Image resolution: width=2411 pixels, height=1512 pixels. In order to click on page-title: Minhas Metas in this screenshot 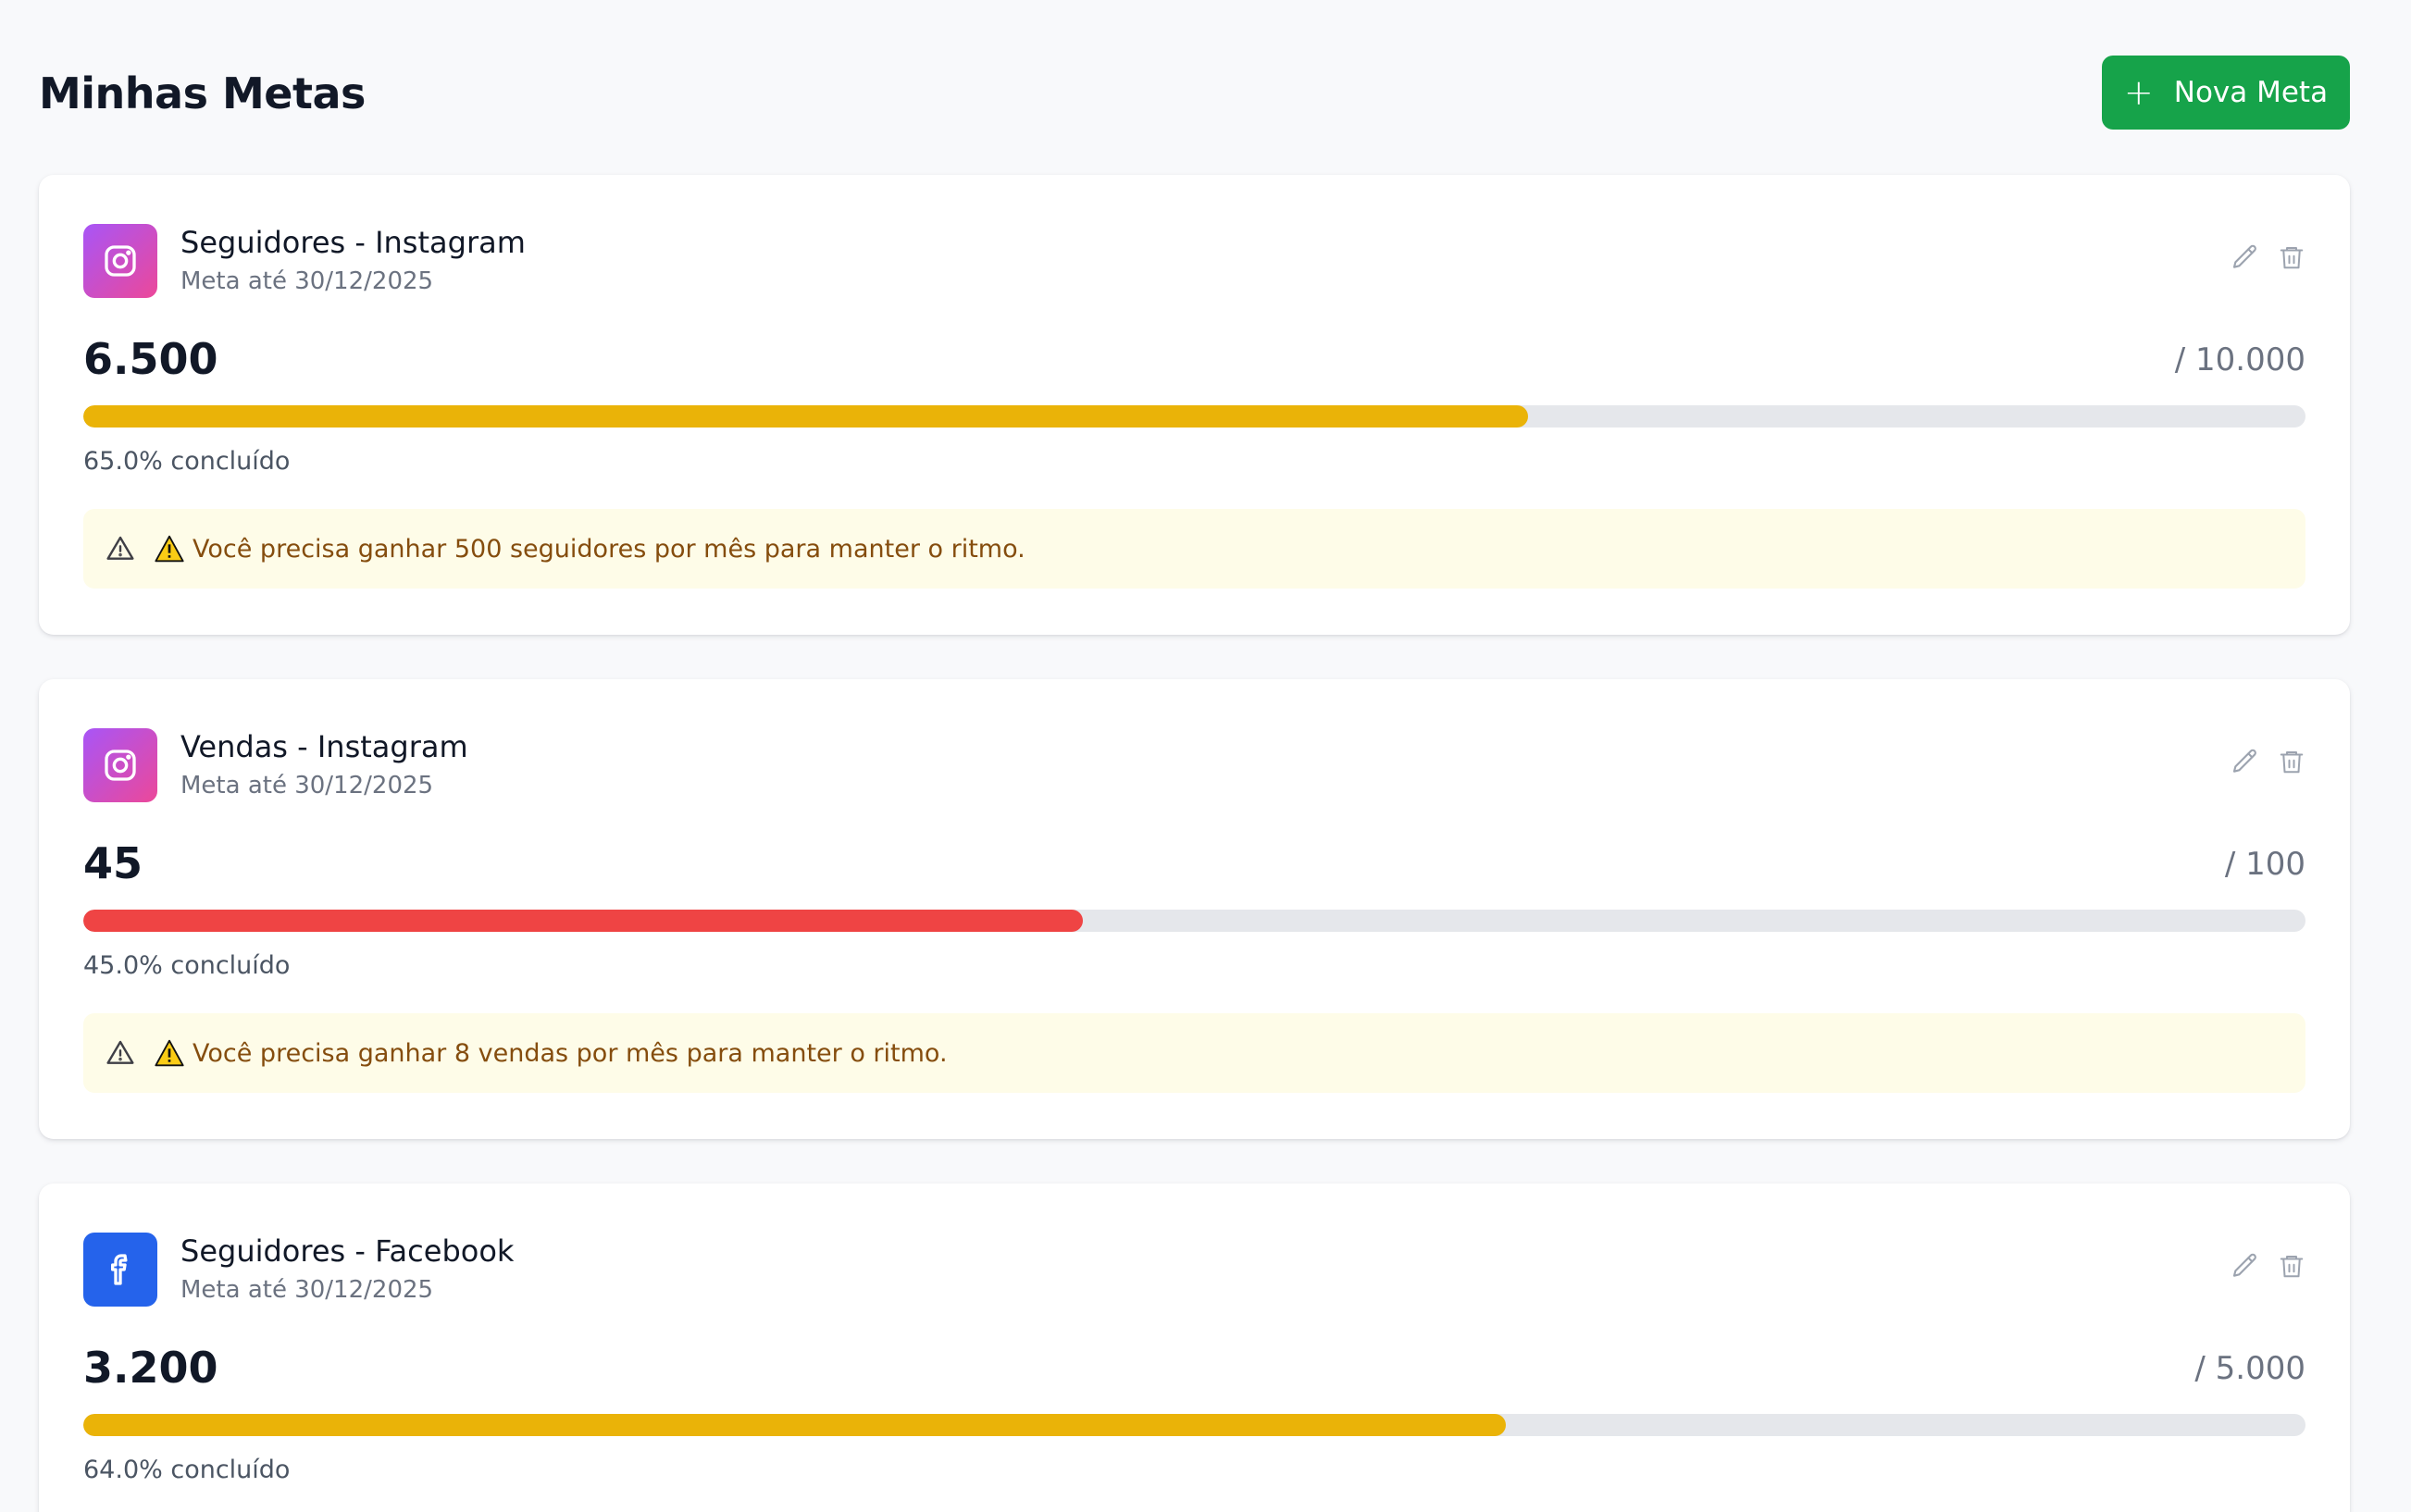, I will do `click(202, 93)`.